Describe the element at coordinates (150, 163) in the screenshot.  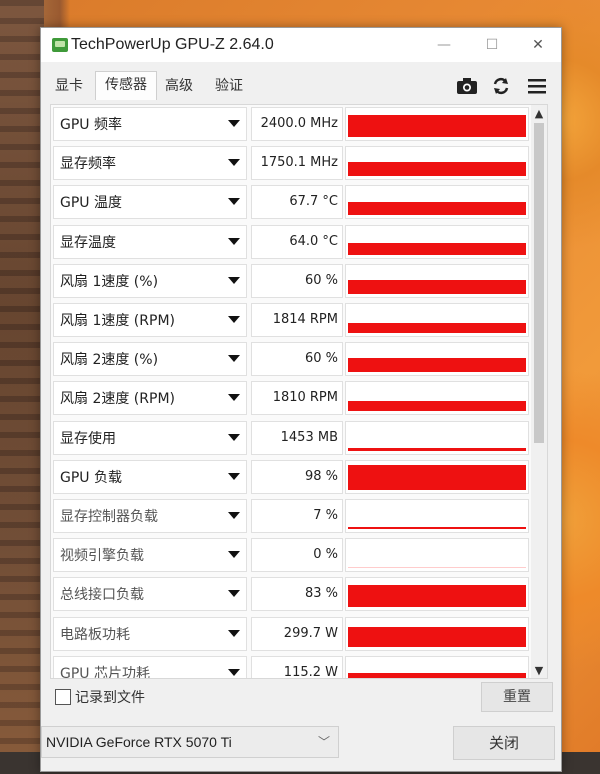
I see `sensor-name-dropdown: 显存频率` at that location.